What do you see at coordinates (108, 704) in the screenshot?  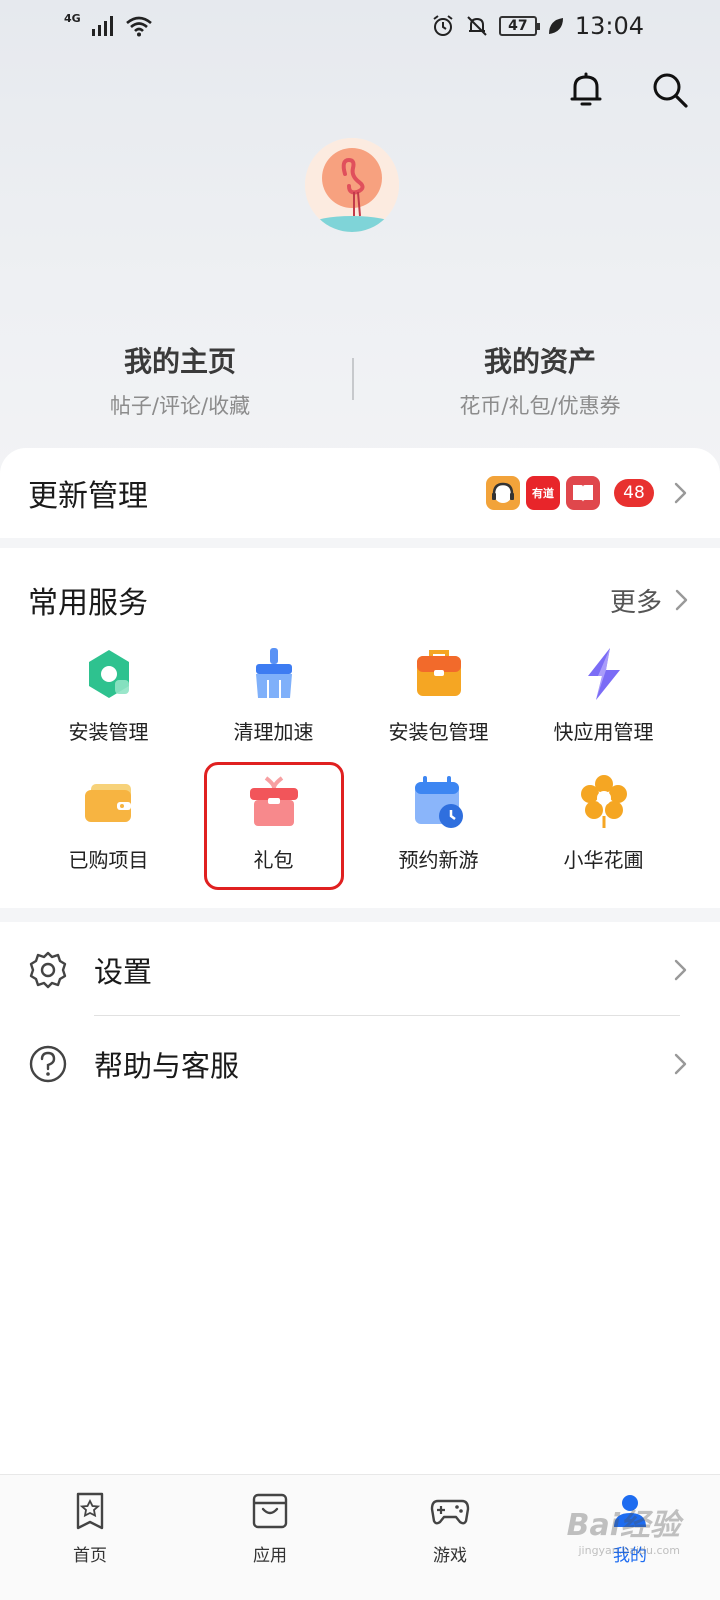 I see `service-install-management: 安装管理` at bounding box center [108, 704].